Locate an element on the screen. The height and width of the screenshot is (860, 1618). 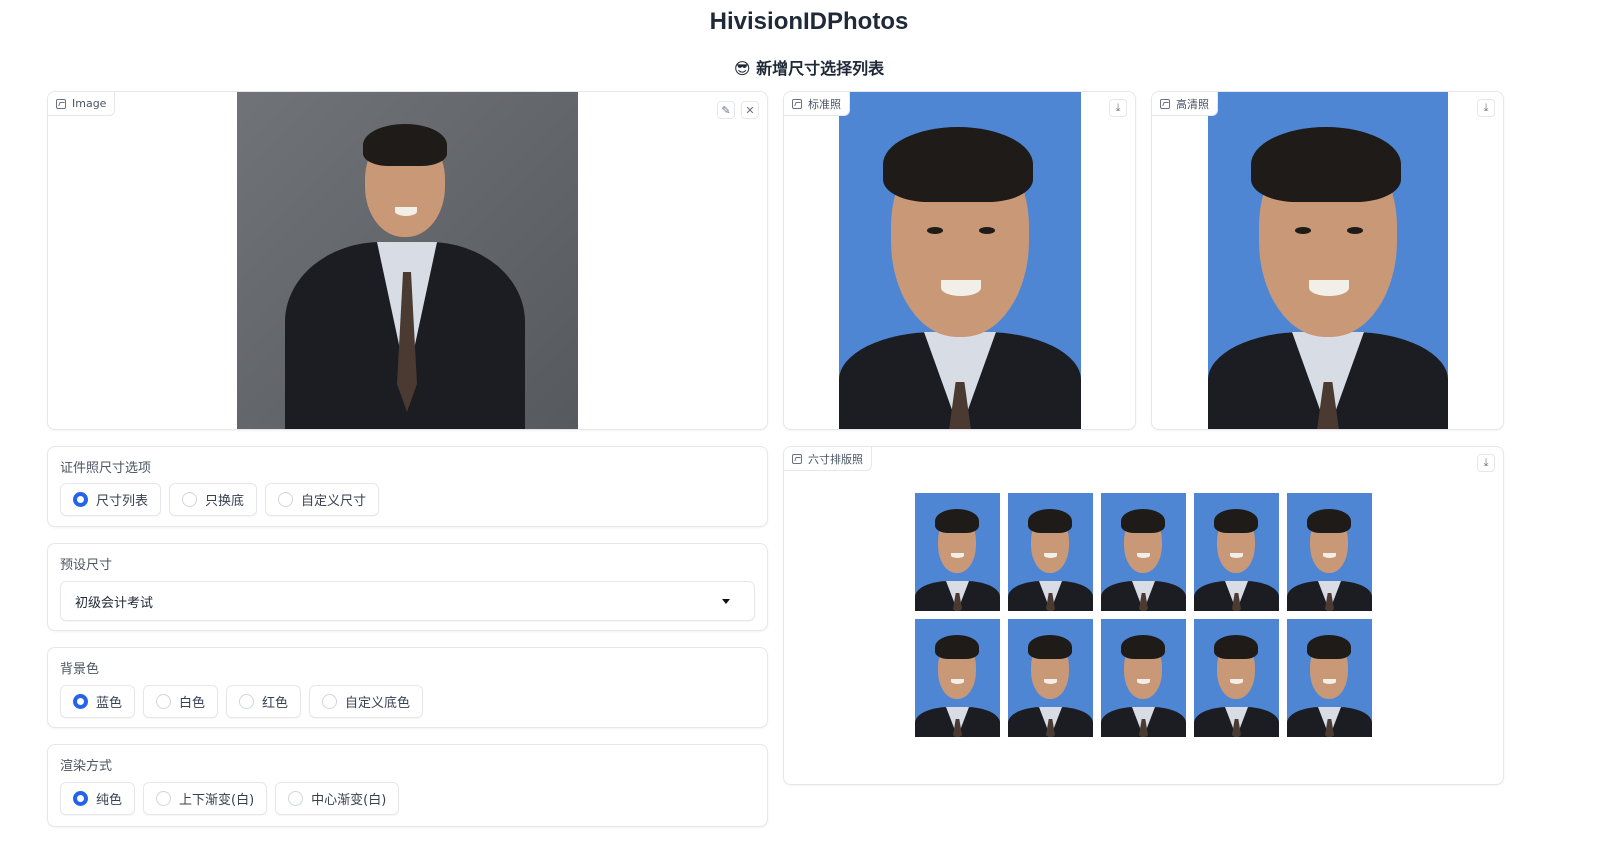
preset-size-label: 预设尺寸 is located at coordinates (86, 565).